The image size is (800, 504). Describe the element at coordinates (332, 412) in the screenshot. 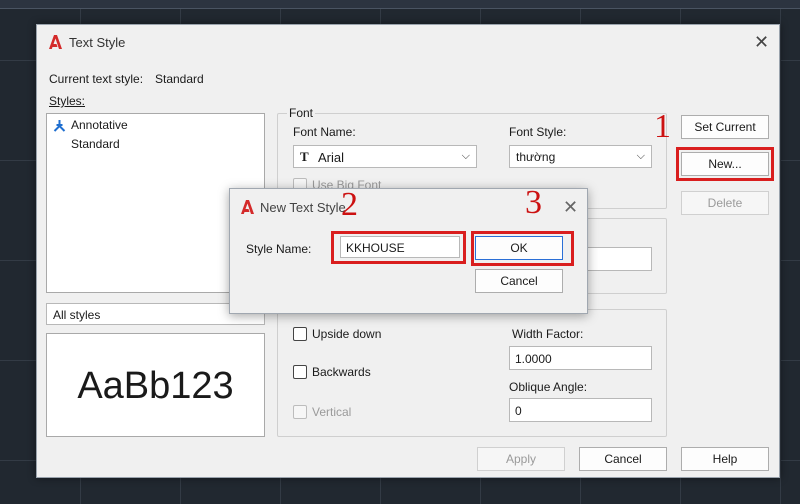

I see `vertical-label: Vertical` at that location.